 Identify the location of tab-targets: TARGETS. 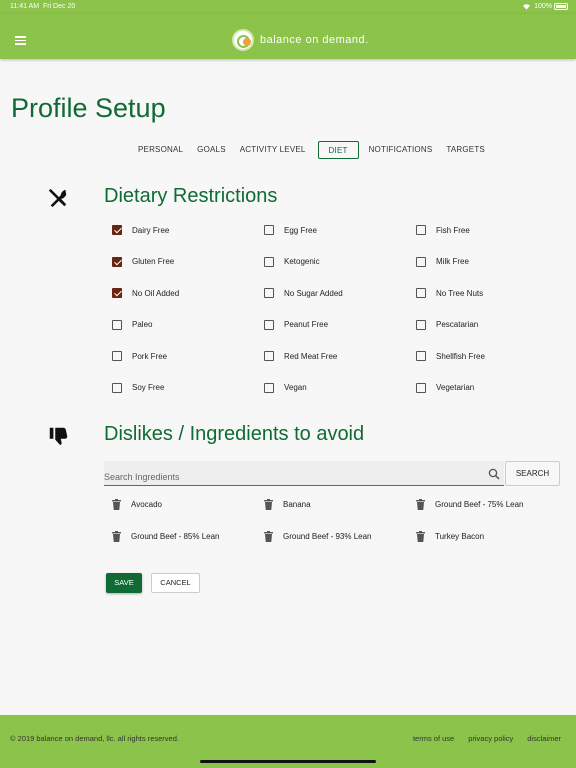
(465, 150).